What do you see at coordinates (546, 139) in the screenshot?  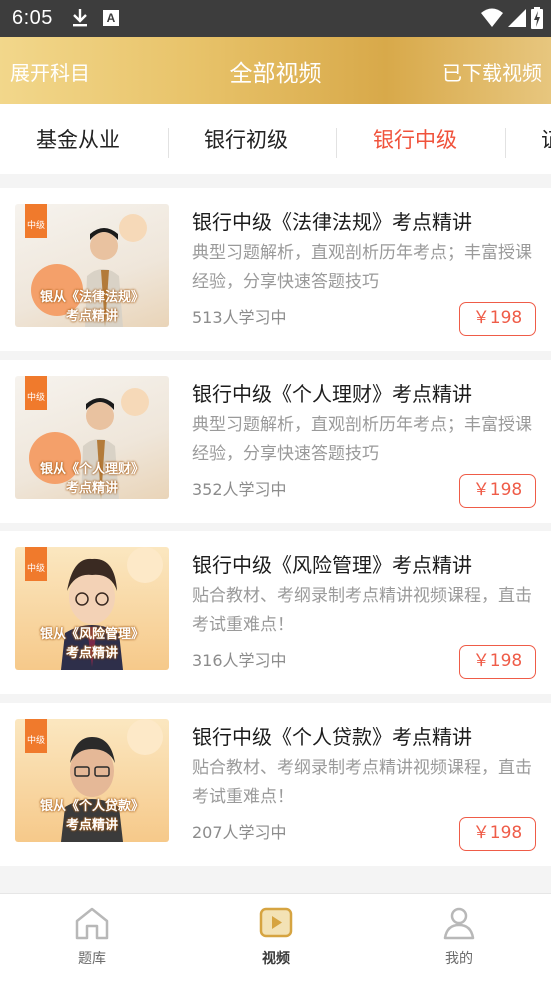 I see `tab-securities: 证` at bounding box center [546, 139].